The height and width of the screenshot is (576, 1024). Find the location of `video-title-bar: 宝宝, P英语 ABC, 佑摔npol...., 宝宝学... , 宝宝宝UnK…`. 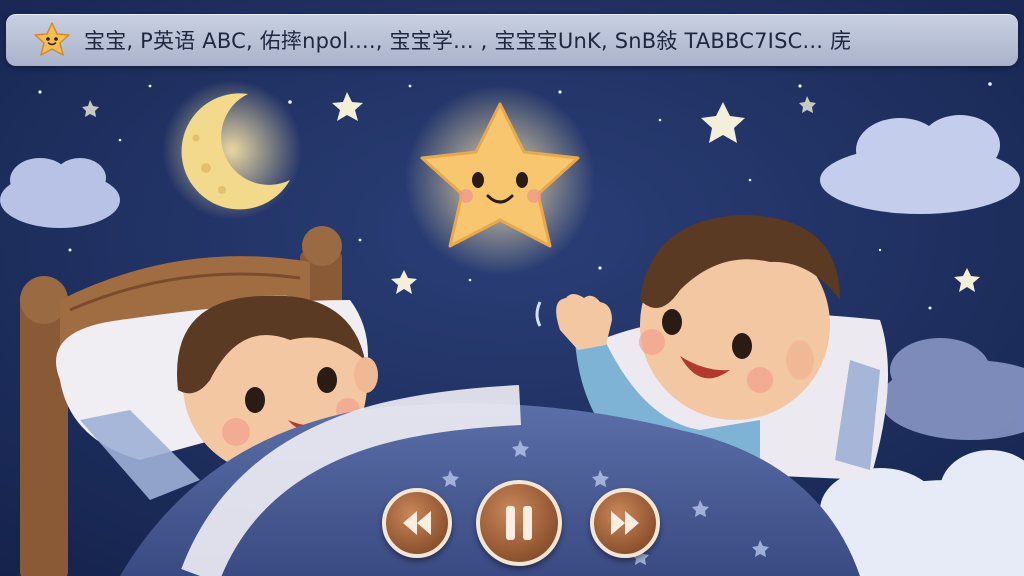

video-title-bar: 宝宝, P英语 ABC, 佑摔npol...., 宝宝学... , 宝宝宝UnK… is located at coordinates (512, 40).